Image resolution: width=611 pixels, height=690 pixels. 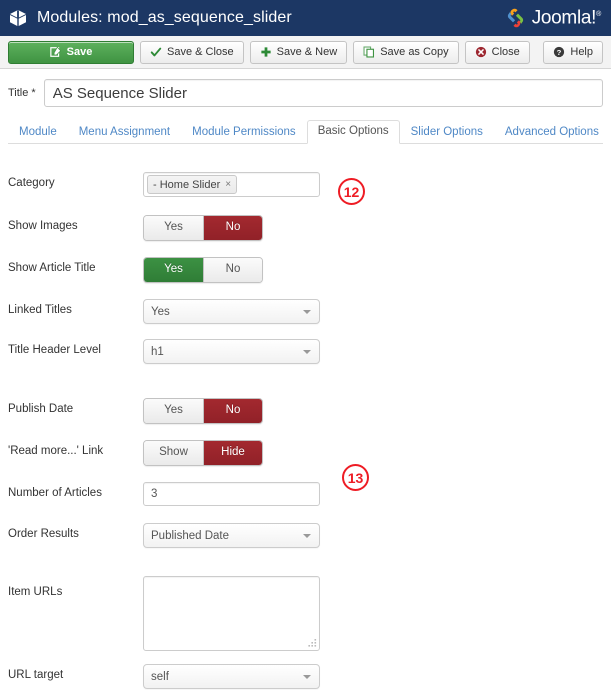 I want to click on save-and-close-button: Save & Close, so click(x=192, y=52).